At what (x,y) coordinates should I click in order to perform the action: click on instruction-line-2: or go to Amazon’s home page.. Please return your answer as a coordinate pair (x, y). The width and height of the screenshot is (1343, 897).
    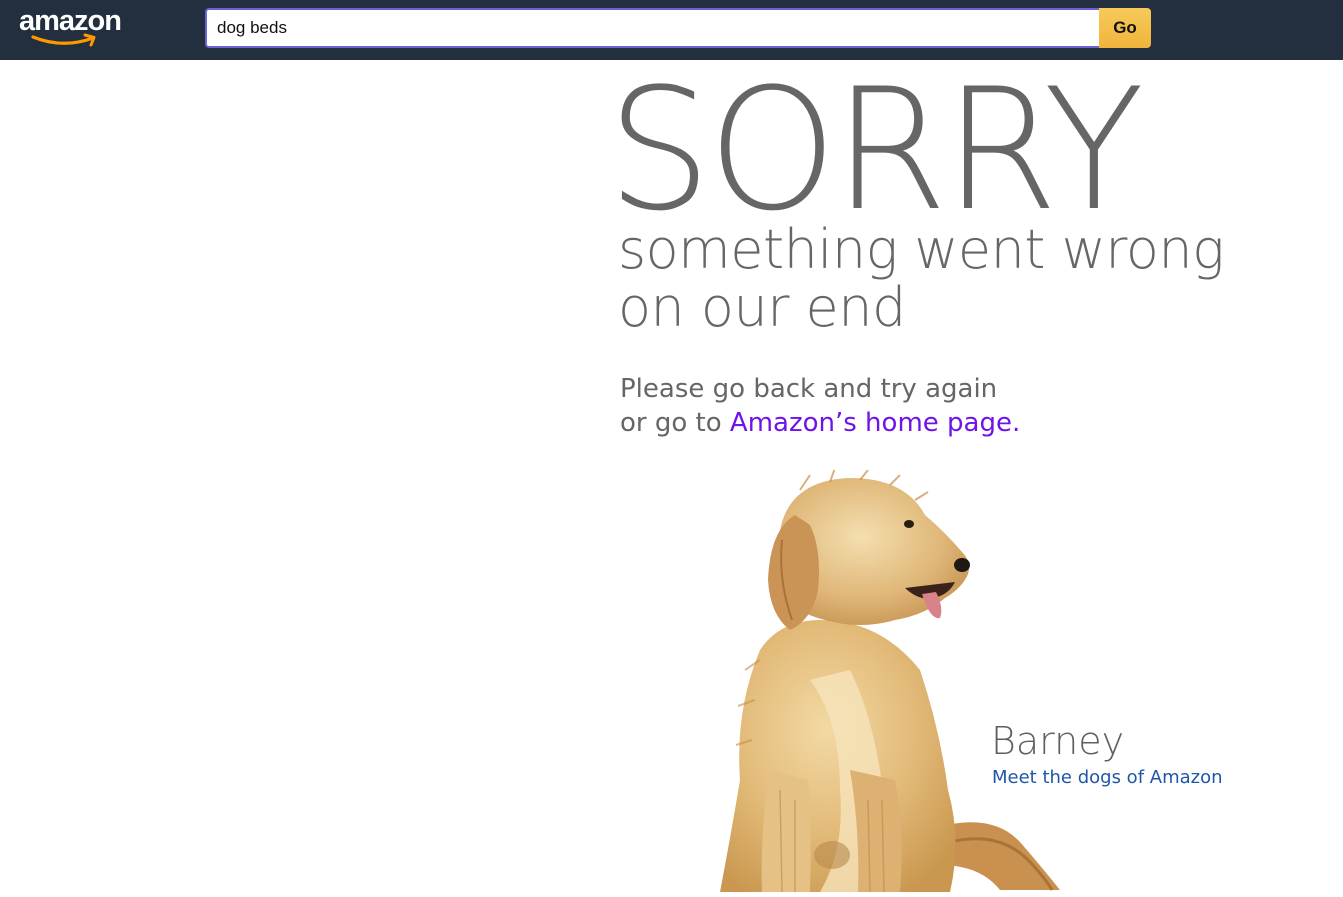
    Looking at the image, I should click on (820, 423).